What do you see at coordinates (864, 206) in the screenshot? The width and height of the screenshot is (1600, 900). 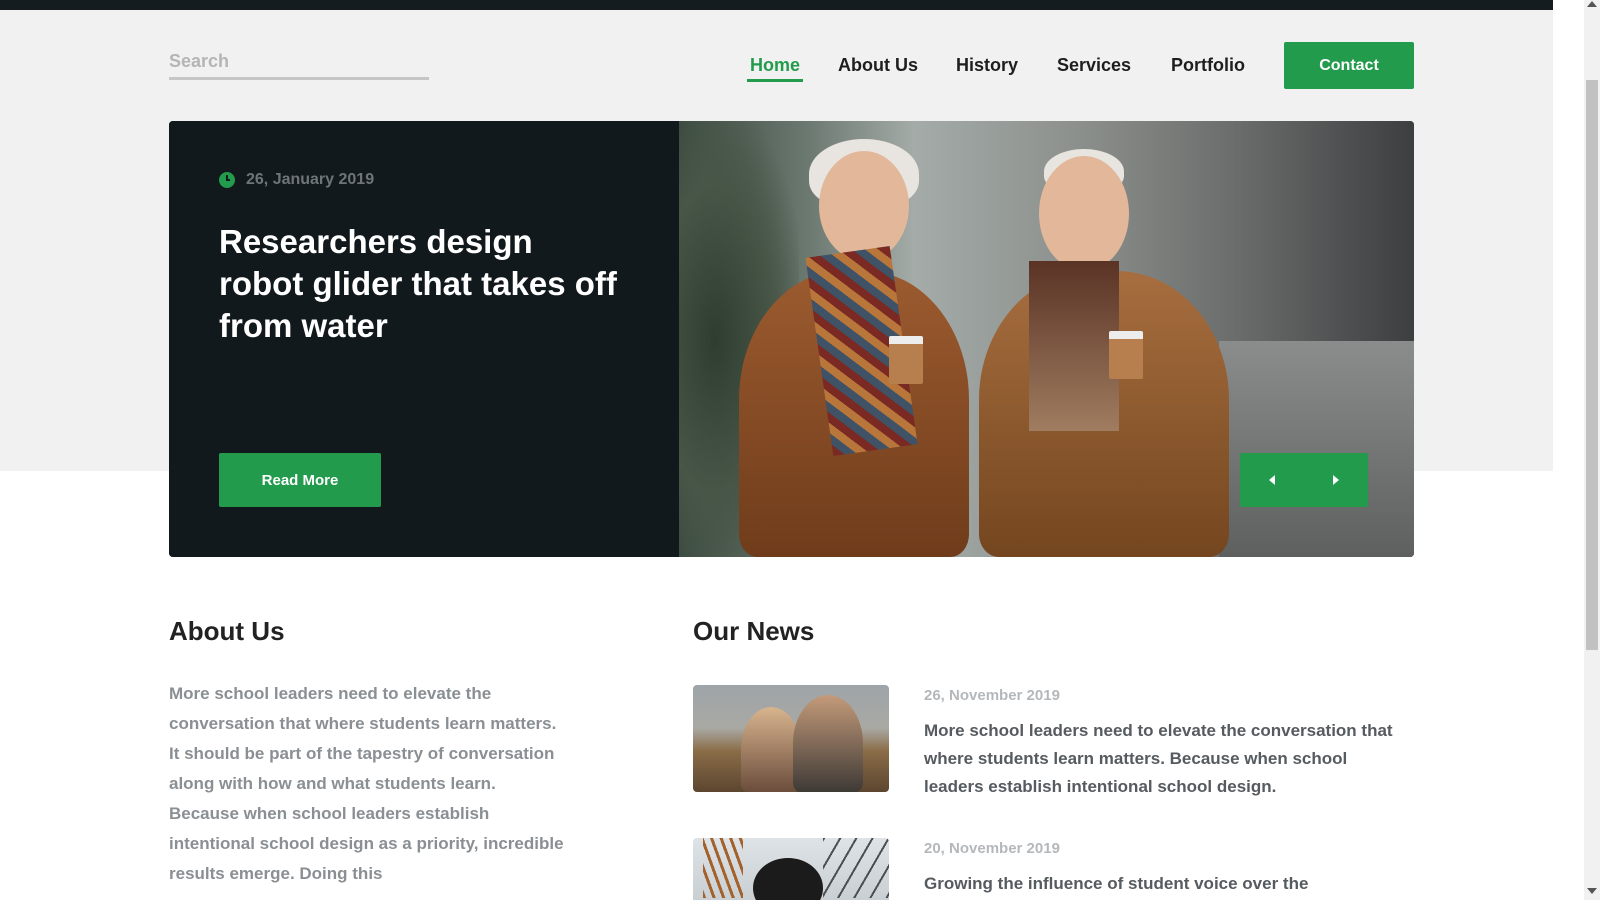 I see `hero-image-woman-face` at bounding box center [864, 206].